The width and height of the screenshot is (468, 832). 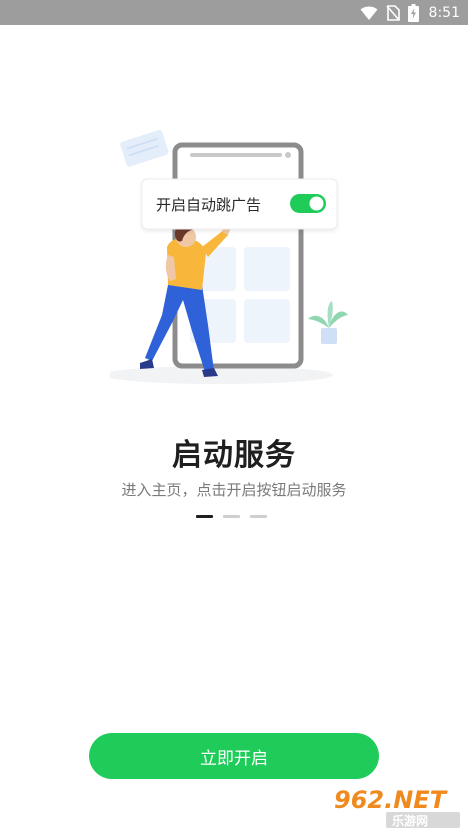 I want to click on battery-charging-icon, so click(x=413, y=12).